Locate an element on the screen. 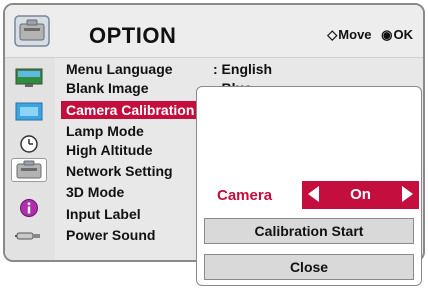 The height and width of the screenshot is (290, 428). close-button: Close is located at coordinates (309, 267).